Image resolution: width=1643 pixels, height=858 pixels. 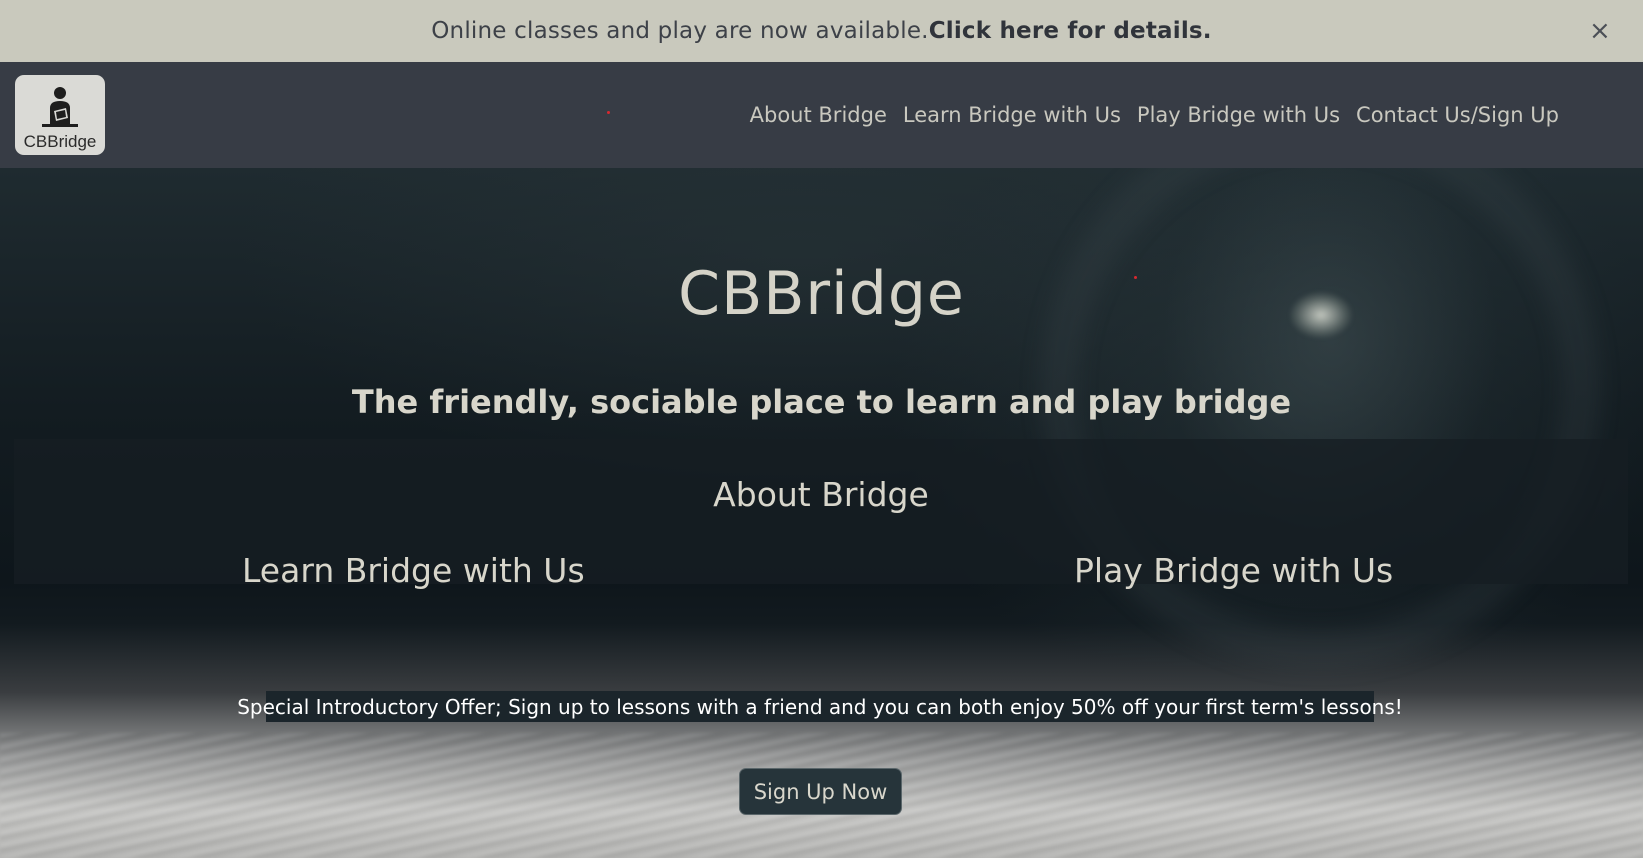 I want to click on panel-link-play-bridge: Play Bridge with Us, so click(x=1233, y=570).